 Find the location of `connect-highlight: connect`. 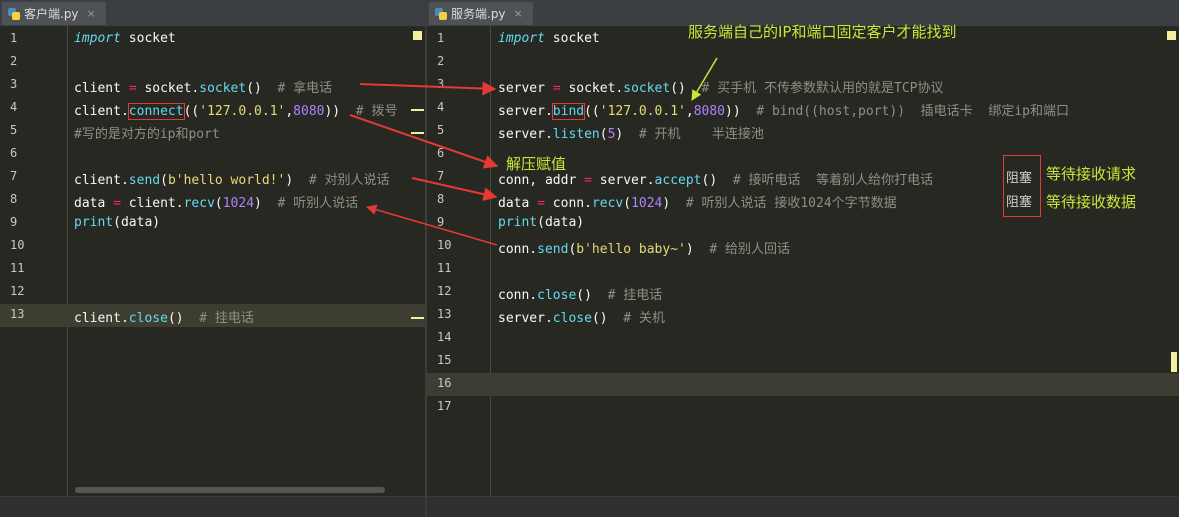

connect-highlight: connect is located at coordinates (156, 111).